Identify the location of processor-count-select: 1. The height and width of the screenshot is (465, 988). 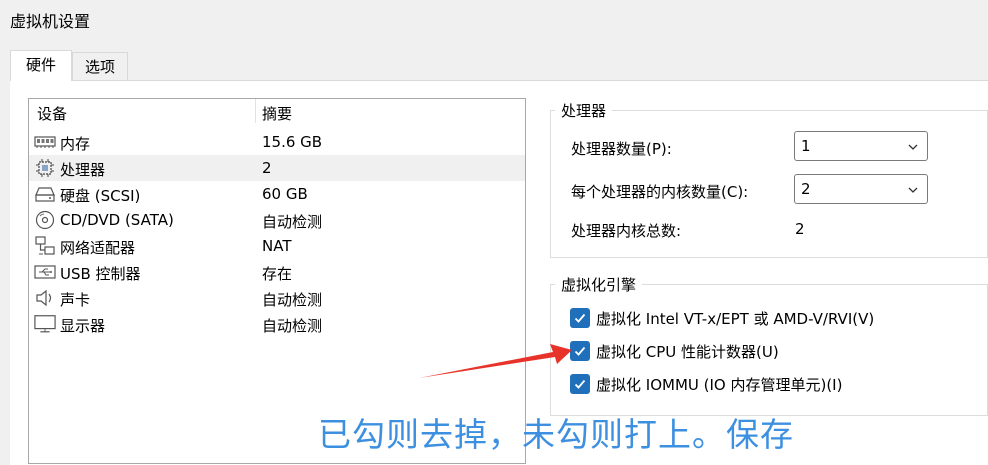
(861, 146).